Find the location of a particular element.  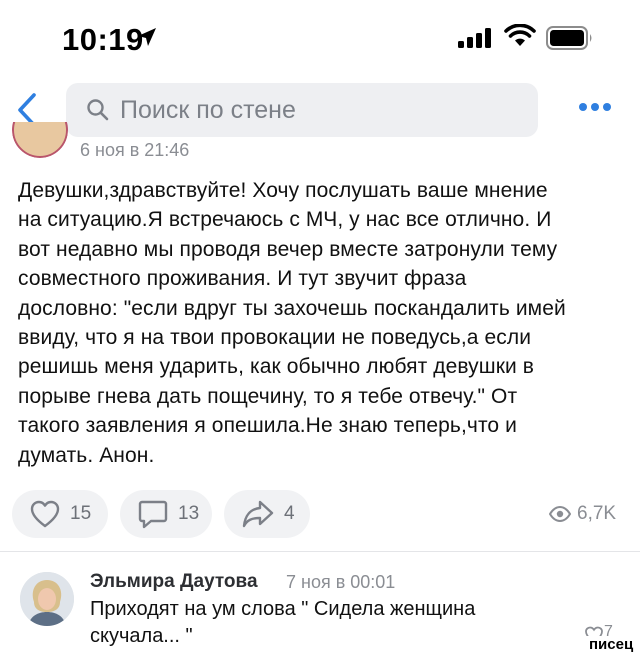

location-arrow-icon is located at coordinates (147, 37).